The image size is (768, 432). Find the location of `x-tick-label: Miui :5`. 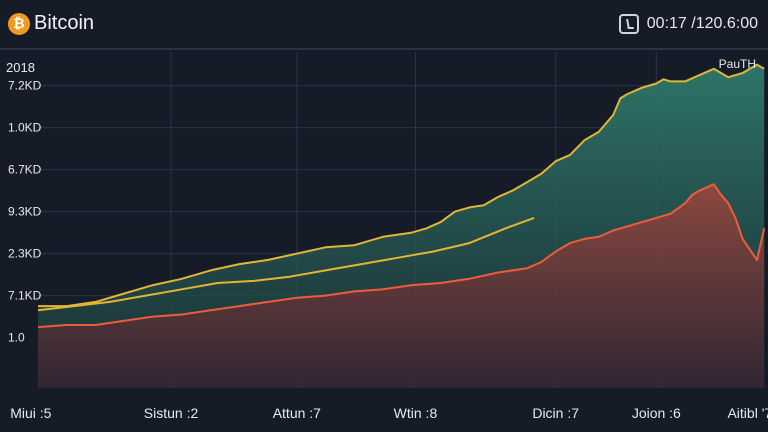

x-tick-label: Miui :5 is located at coordinates (30, 413).